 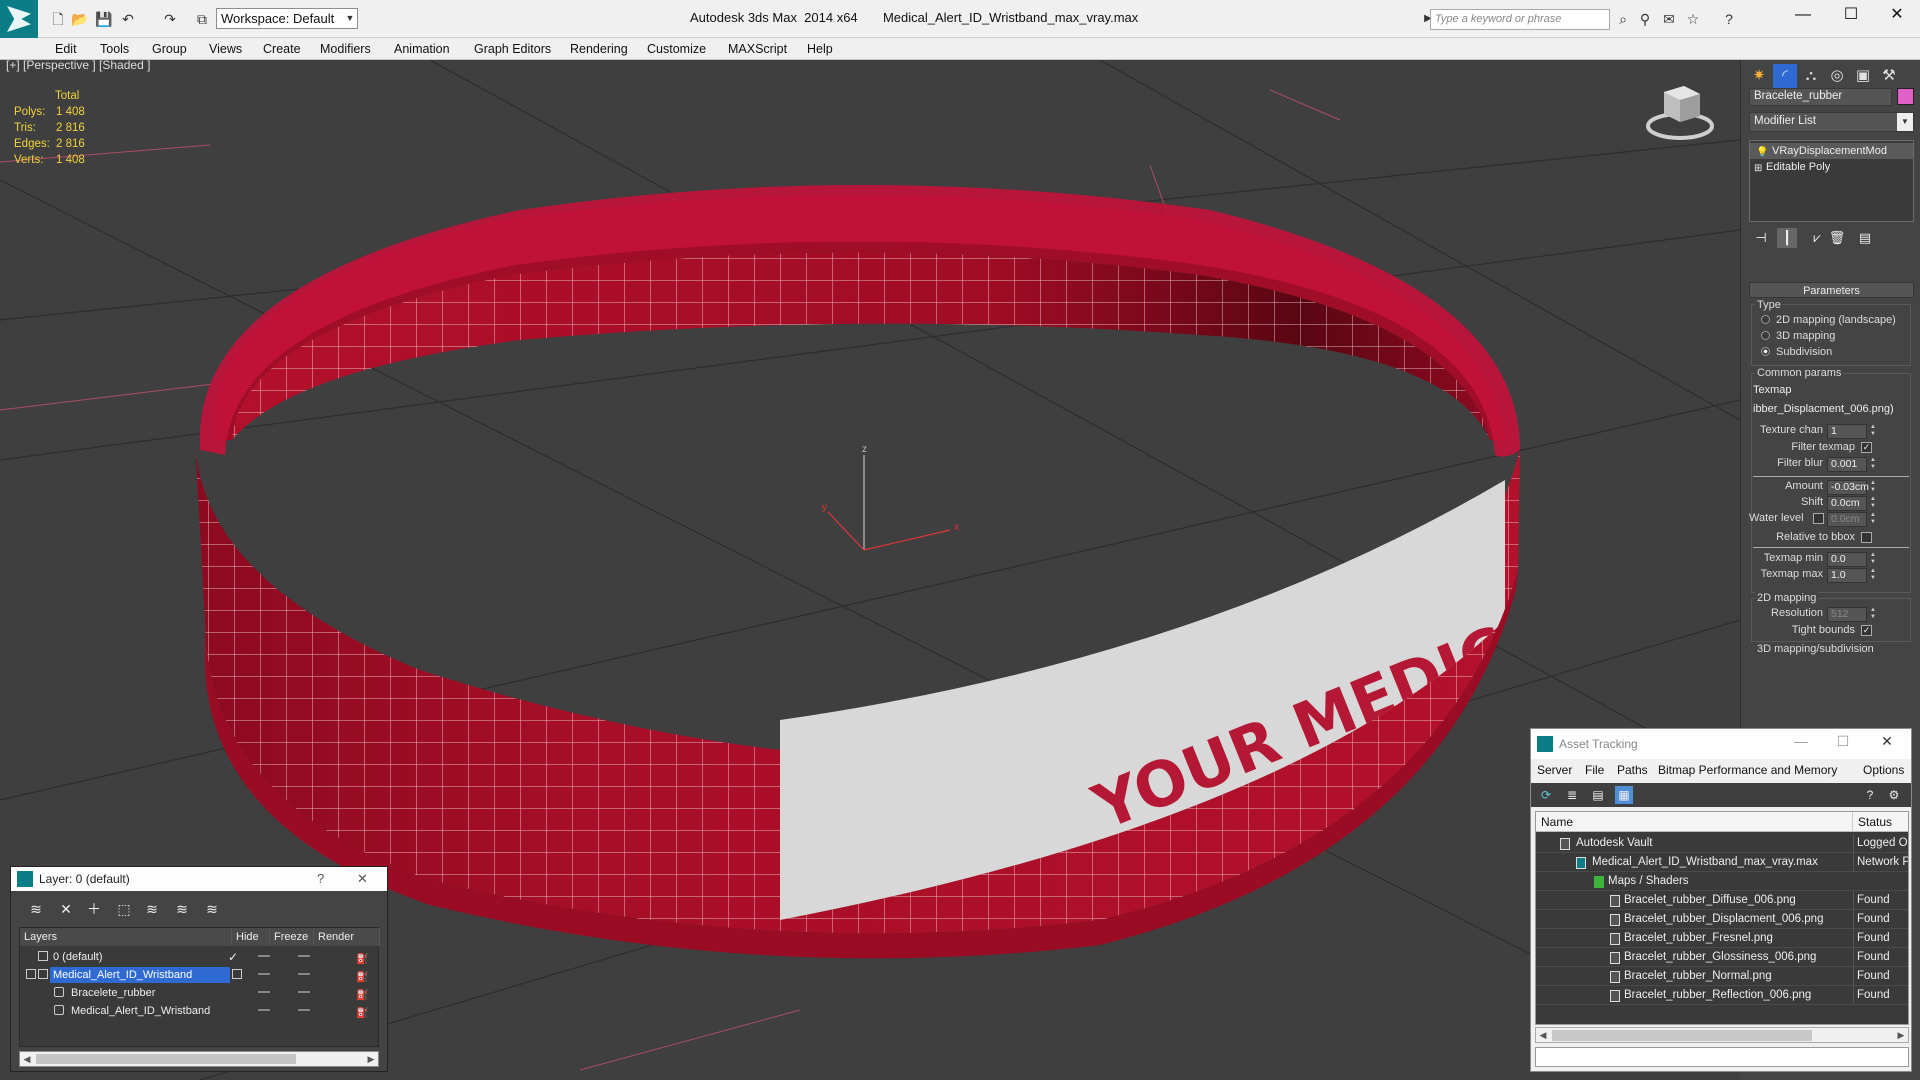 I want to click on hide-all-layers-icon: ≋, so click(x=182, y=909).